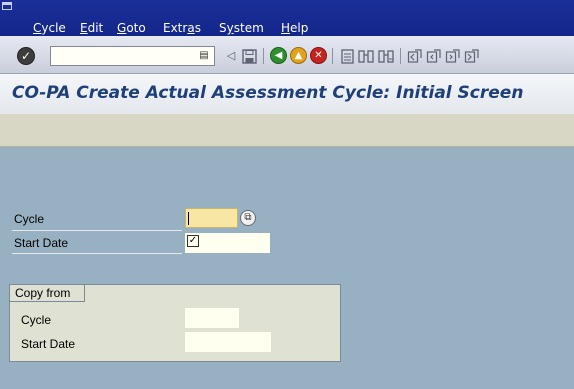 The height and width of the screenshot is (389, 574). What do you see at coordinates (453, 56) in the screenshot?
I see `next-page-icon` at bounding box center [453, 56].